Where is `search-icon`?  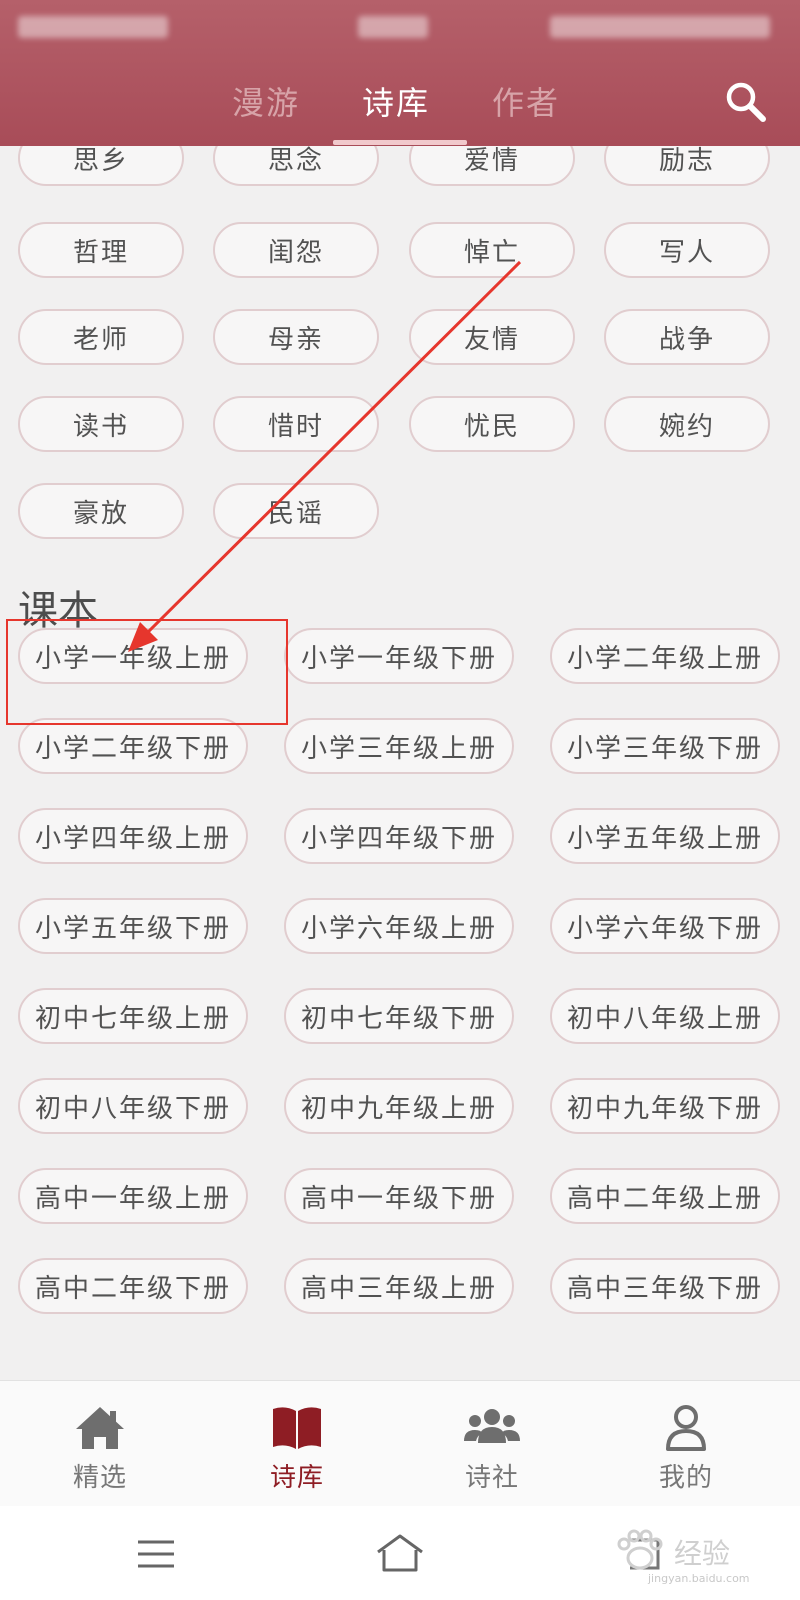
search-icon is located at coordinates (746, 102).